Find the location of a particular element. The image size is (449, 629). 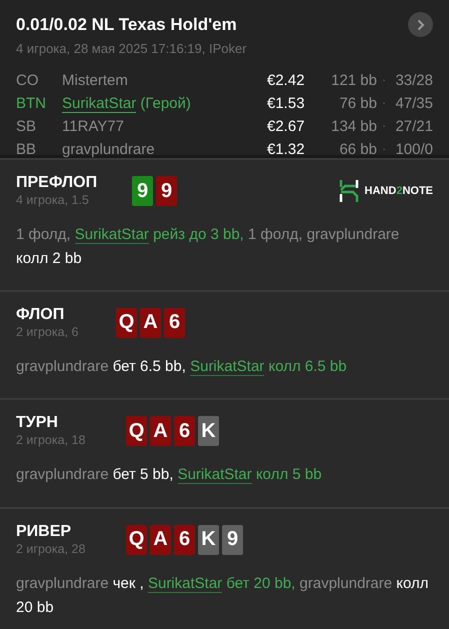

stack-amount: €1.32 is located at coordinates (286, 150).